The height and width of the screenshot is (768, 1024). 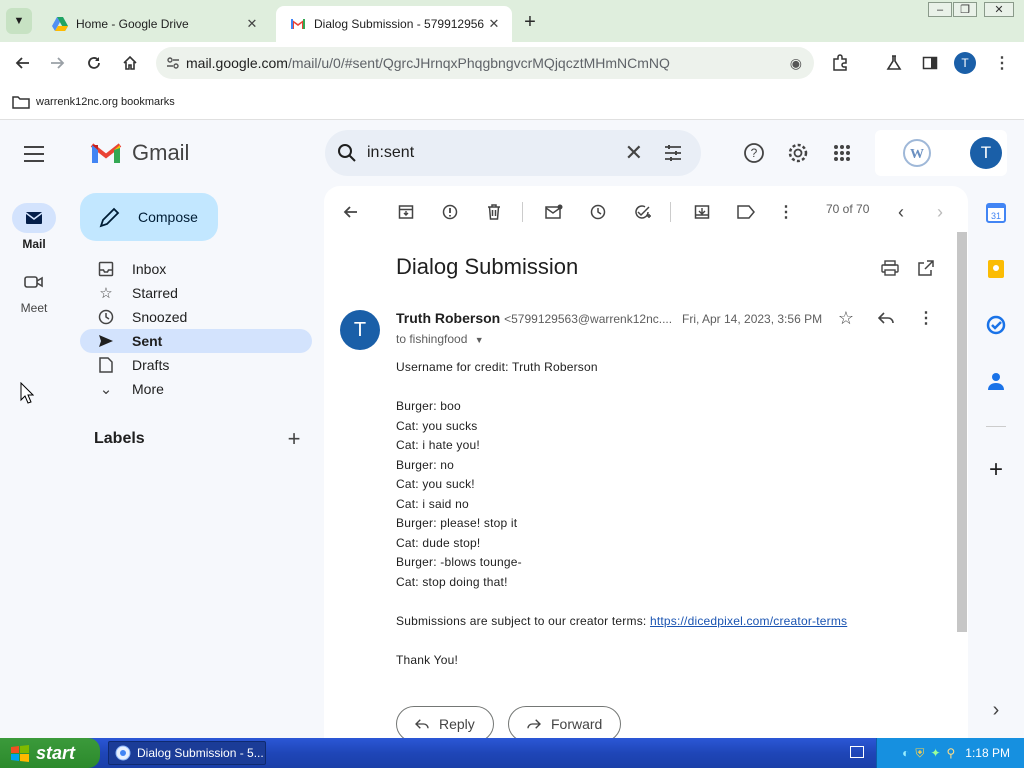 I want to click on reload-button, so click(x=94, y=63).